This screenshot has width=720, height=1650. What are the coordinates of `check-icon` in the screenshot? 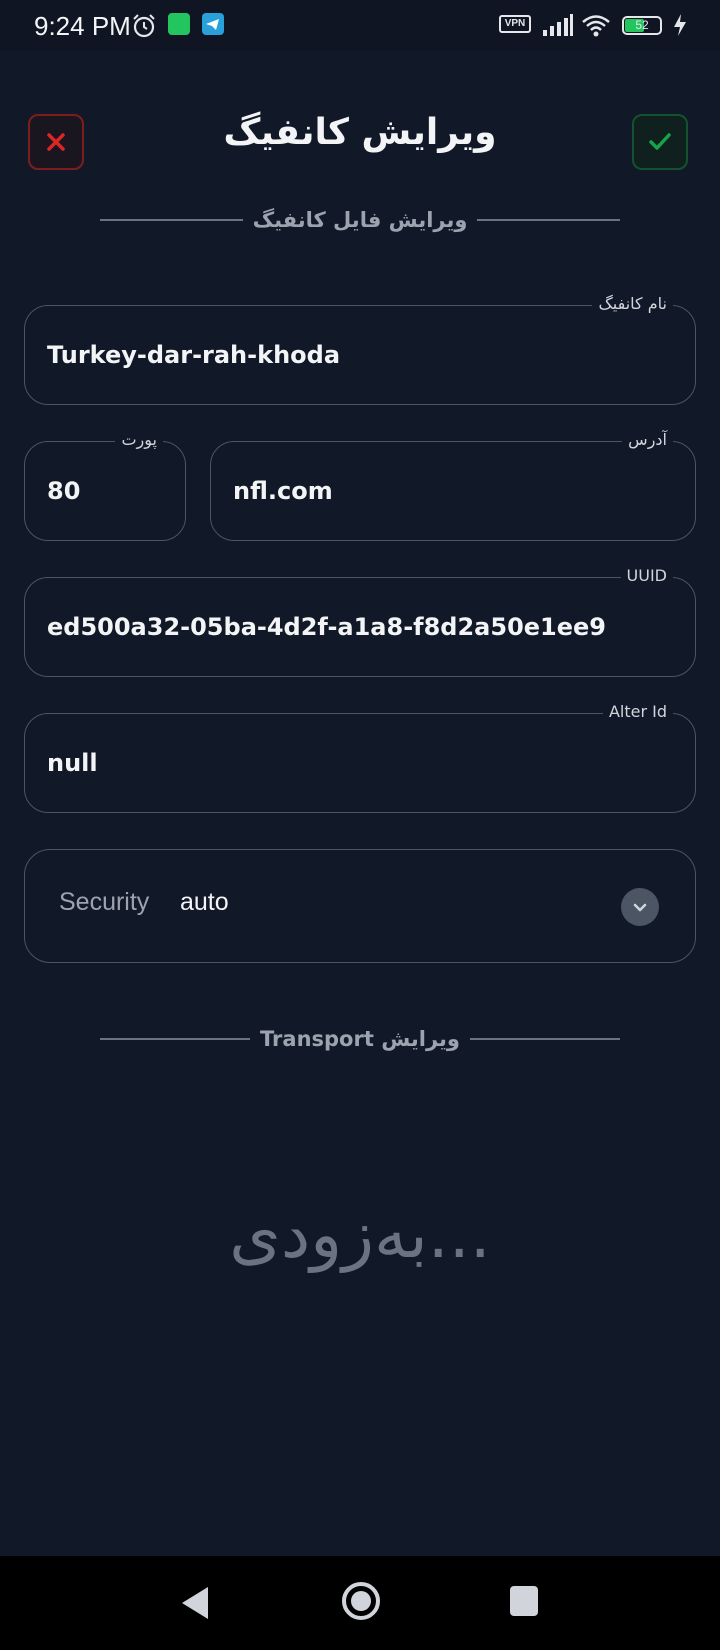 It's located at (660, 141).